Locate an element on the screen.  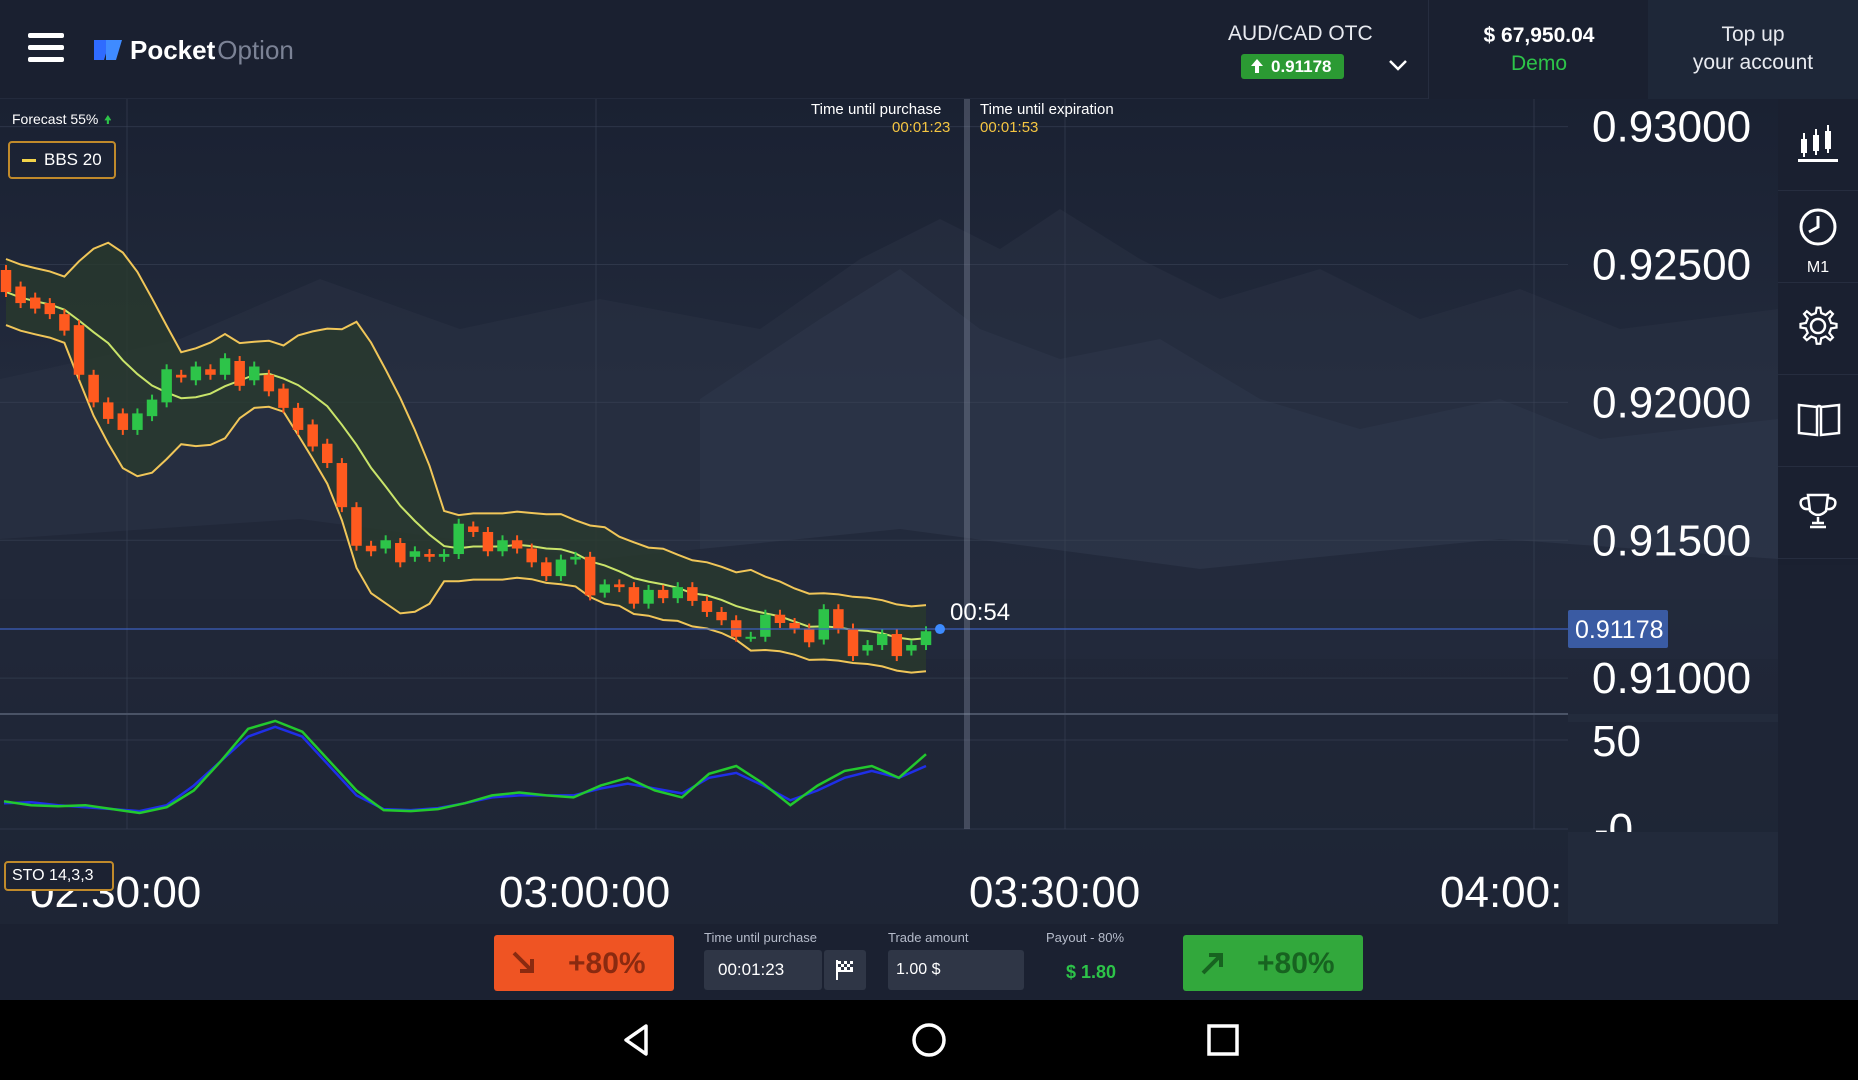
tutorials-button is located at coordinates (1818, 421).